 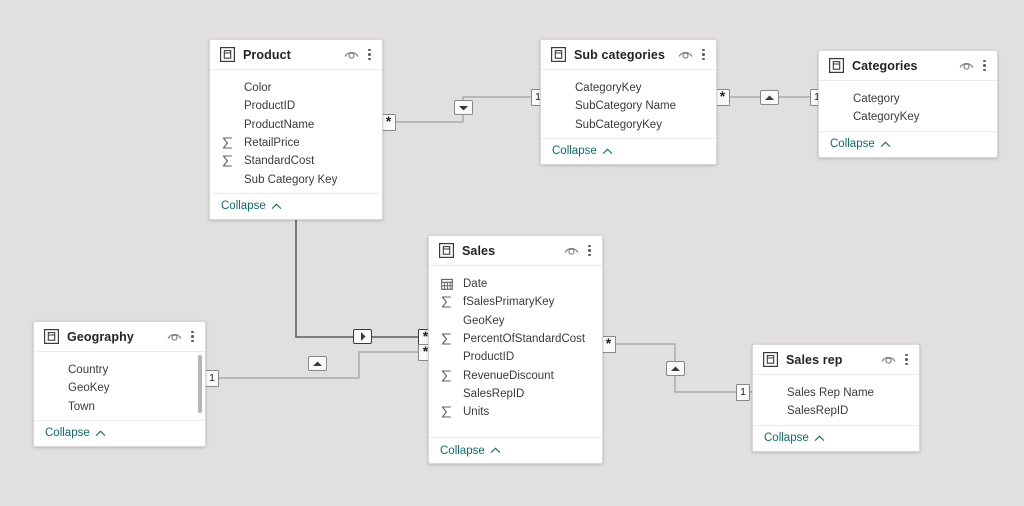 What do you see at coordinates (88, 370) in the screenshot?
I see `field-label: Country` at bounding box center [88, 370].